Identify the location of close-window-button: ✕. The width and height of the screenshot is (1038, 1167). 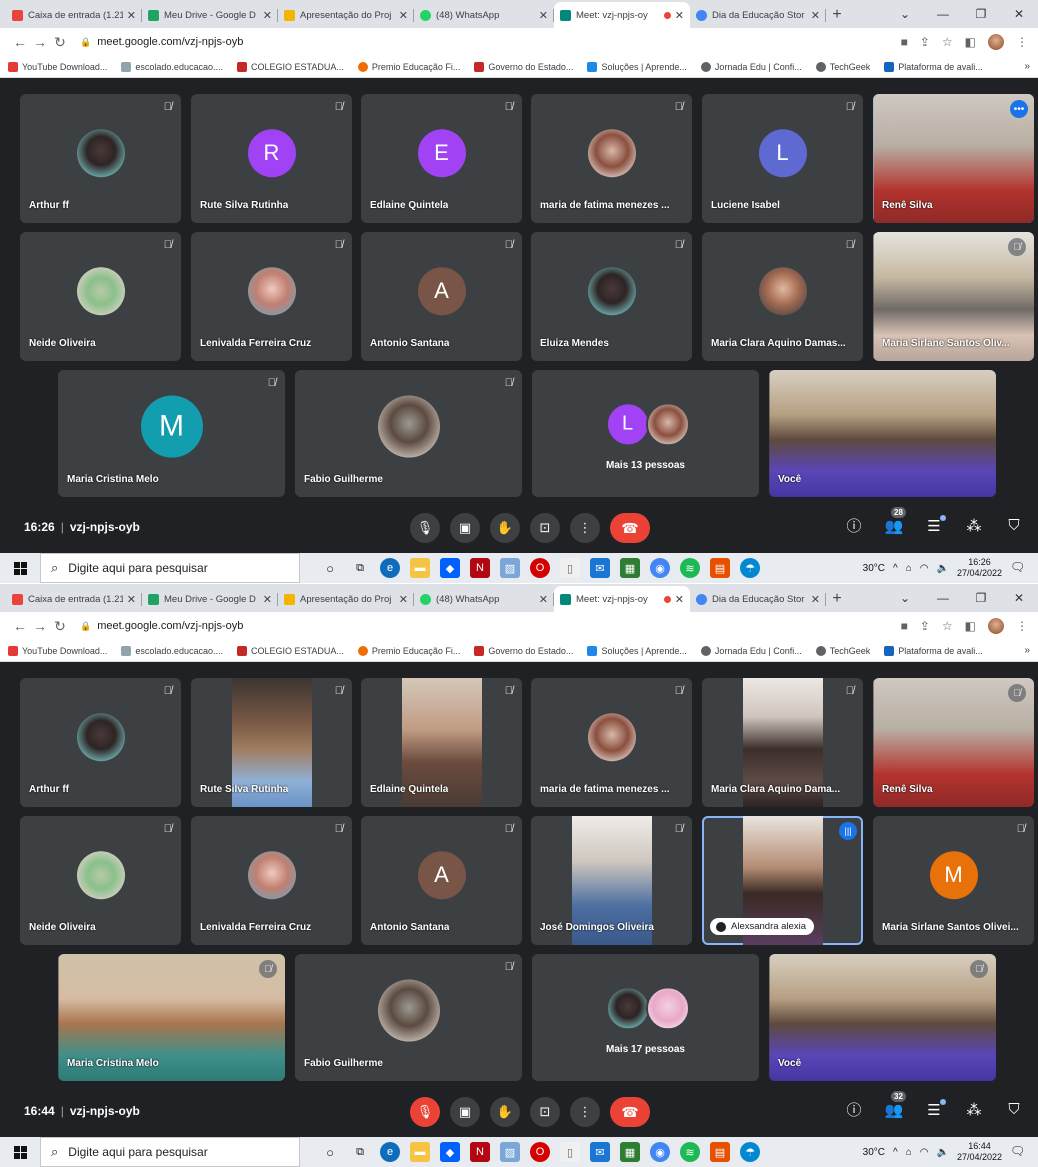
(1019, 598).